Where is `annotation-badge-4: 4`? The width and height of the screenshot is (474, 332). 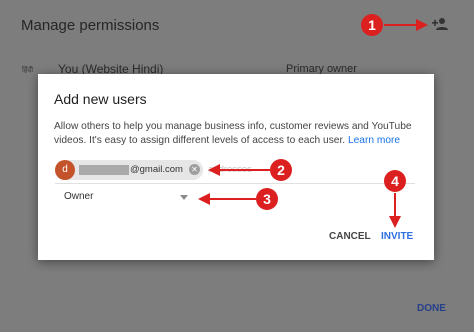 annotation-badge-4: 4 is located at coordinates (395, 181).